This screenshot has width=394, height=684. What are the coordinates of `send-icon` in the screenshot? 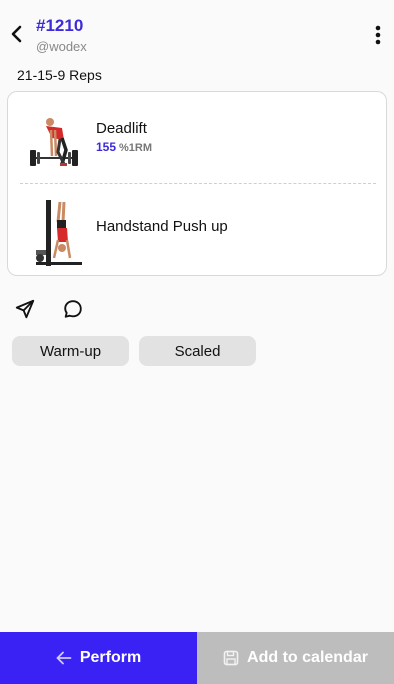 It's located at (25, 309).